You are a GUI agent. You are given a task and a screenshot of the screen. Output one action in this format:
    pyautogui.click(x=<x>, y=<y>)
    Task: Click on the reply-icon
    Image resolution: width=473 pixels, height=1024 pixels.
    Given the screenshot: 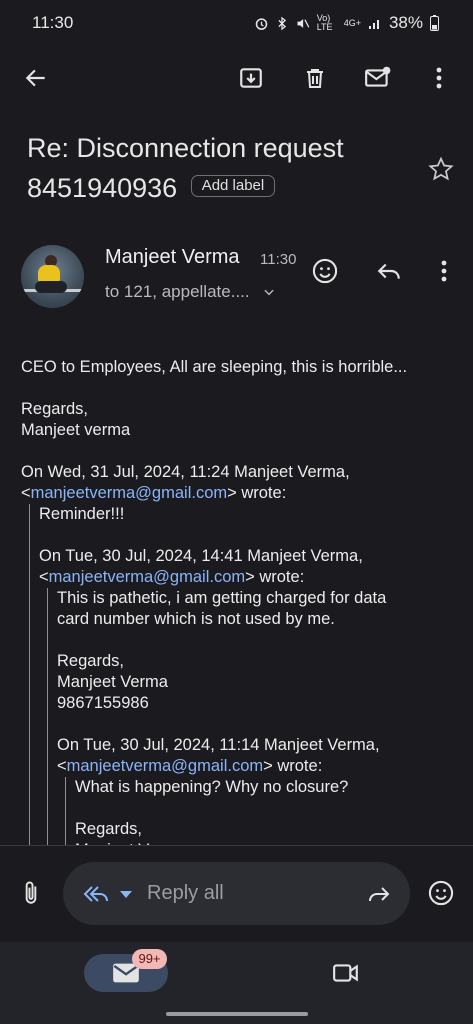 What is the action you would take?
    pyautogui.click(x=388, y=271)
    